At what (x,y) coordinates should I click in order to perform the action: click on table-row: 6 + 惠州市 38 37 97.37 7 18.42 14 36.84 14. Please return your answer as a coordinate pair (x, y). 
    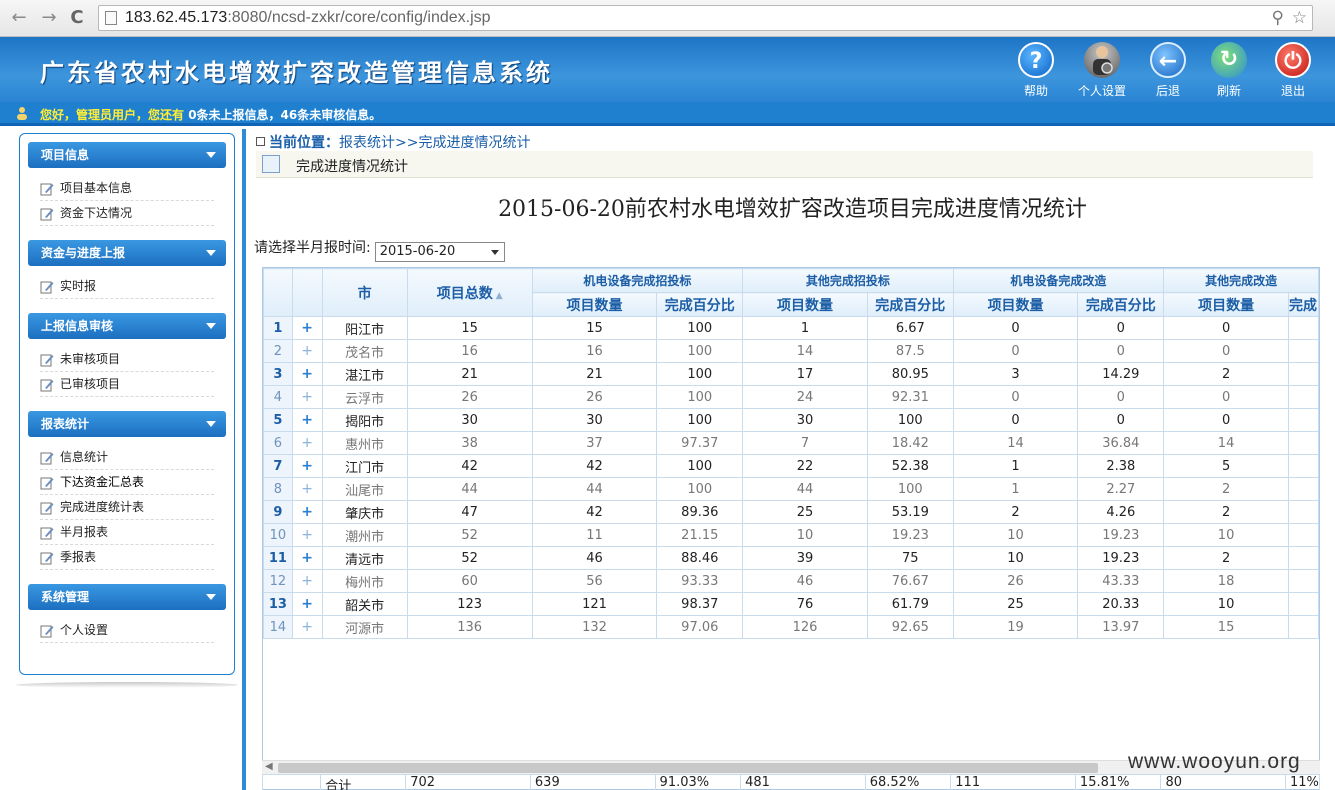
    Looking at the image, I should click on (791, 443).